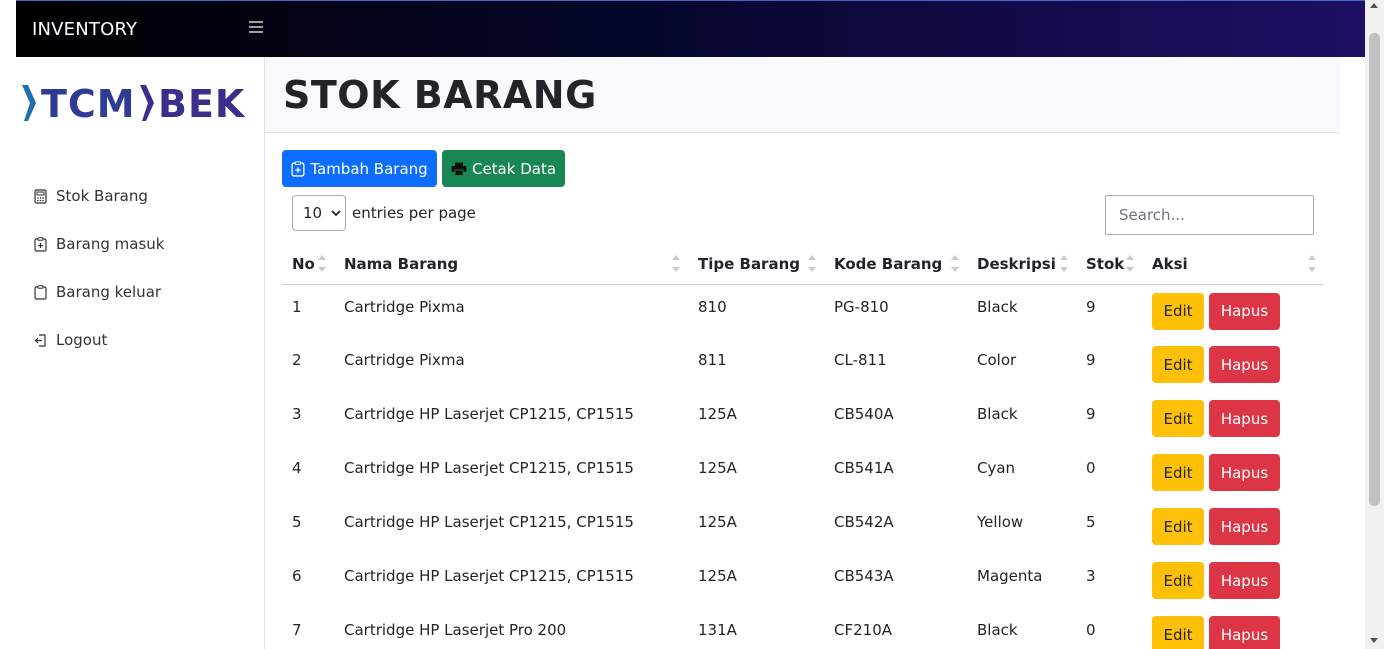  I want to click on column-header-stok: Stok, so click(1109, 265).